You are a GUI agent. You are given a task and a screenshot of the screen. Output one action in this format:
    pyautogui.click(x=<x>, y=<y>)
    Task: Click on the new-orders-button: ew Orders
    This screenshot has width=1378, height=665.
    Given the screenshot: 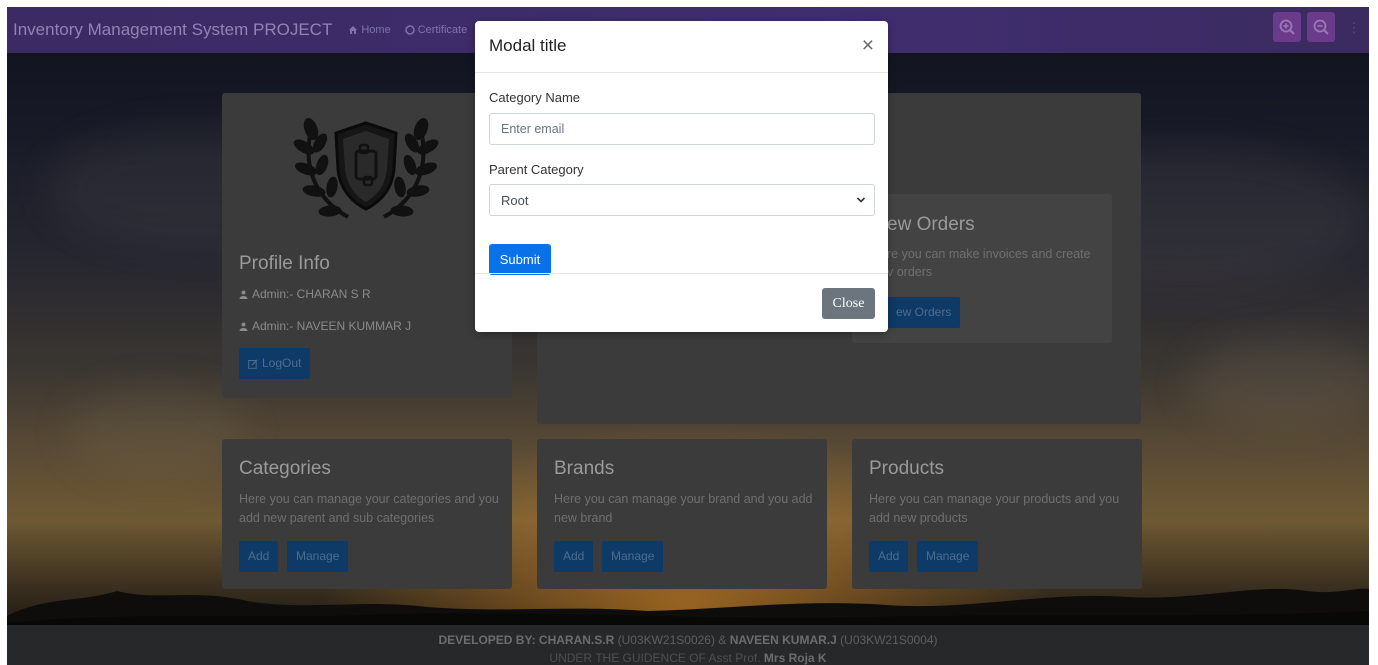 What is the action you would take?
    pyautogui.click(x=924, y=312)
    